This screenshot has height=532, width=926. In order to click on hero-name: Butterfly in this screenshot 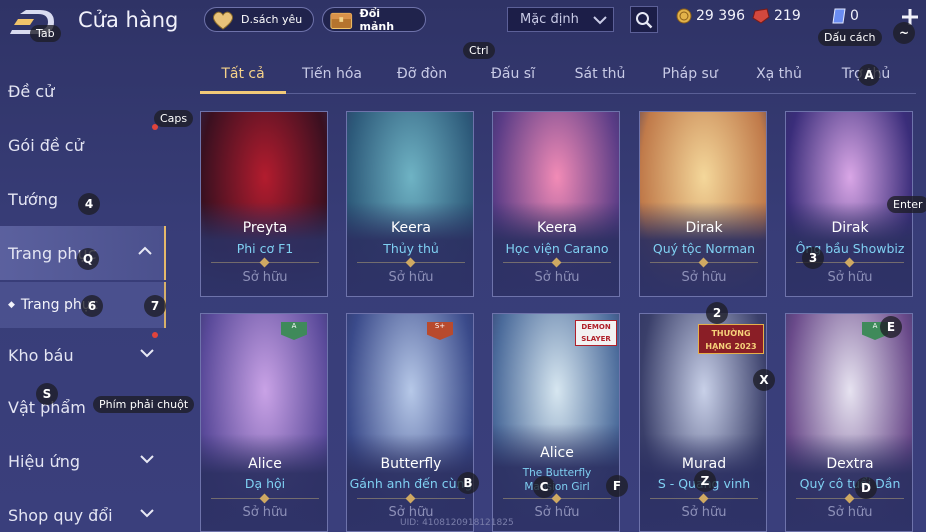, I will do `click(411, 464)`.